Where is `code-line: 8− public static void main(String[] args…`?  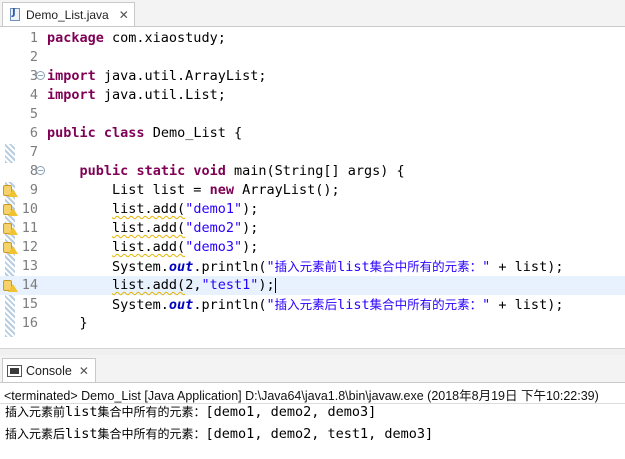
code-line: 8− public static void main(String[] args… is located at coordinates (312, 171).